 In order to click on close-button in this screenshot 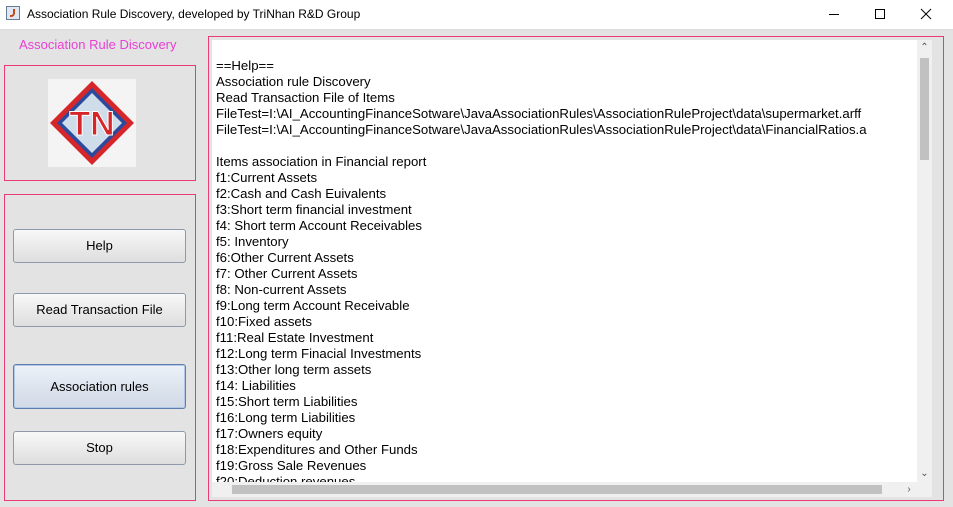, I will do `click(926, 14)`.